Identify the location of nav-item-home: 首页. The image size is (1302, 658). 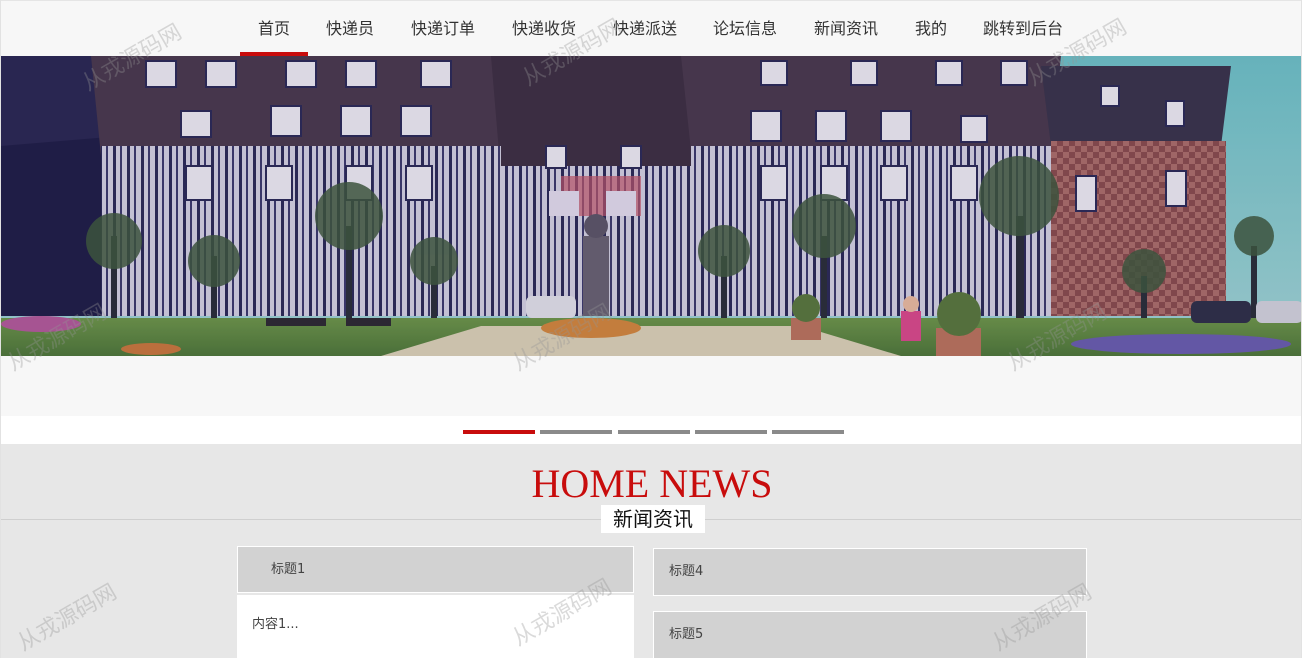
(274, 29).